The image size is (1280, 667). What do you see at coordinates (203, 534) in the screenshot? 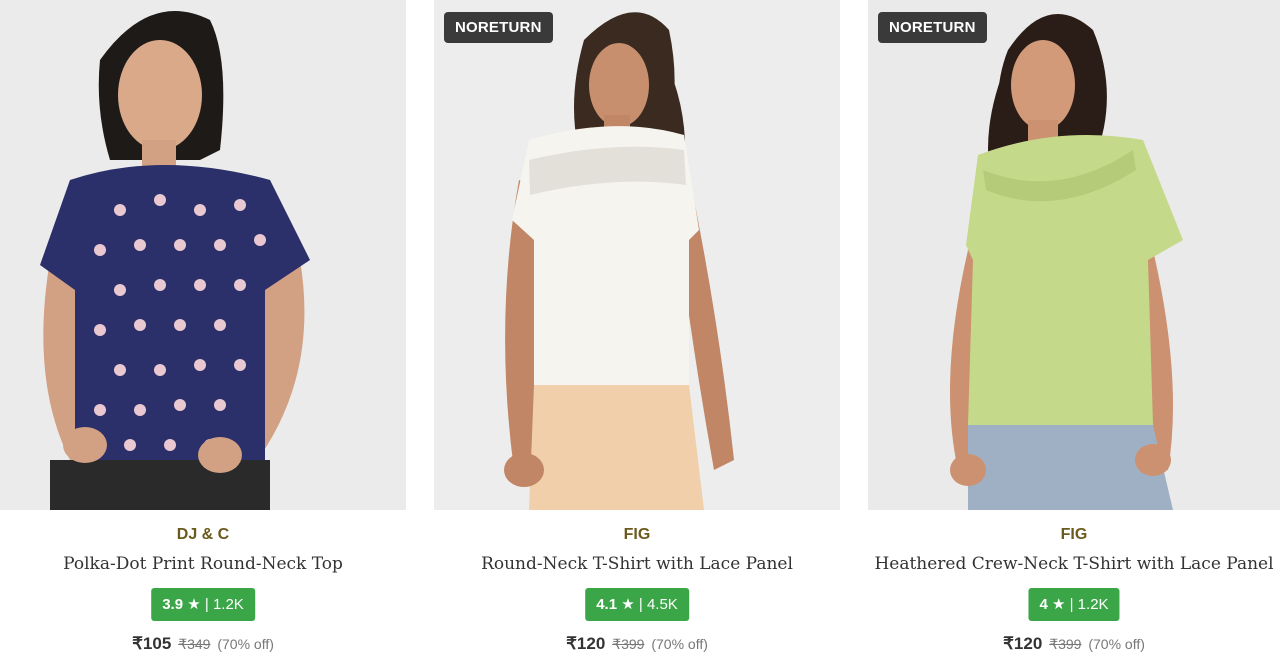
I see `product-brand: DJ & C` at bounding box center [203, 534].